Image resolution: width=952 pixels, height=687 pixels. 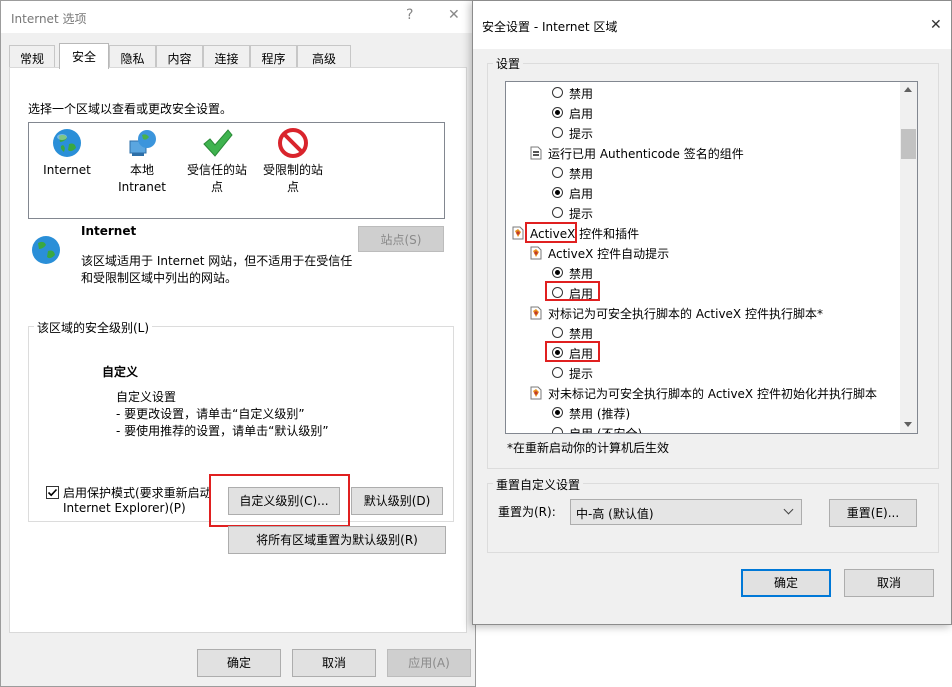 What do you see at coordinates (222, 431) in the screenshot?
I see `custom-text-3: - 要使用推荐的设置，请单击“默认级别”` at bounding box center [222, 431].